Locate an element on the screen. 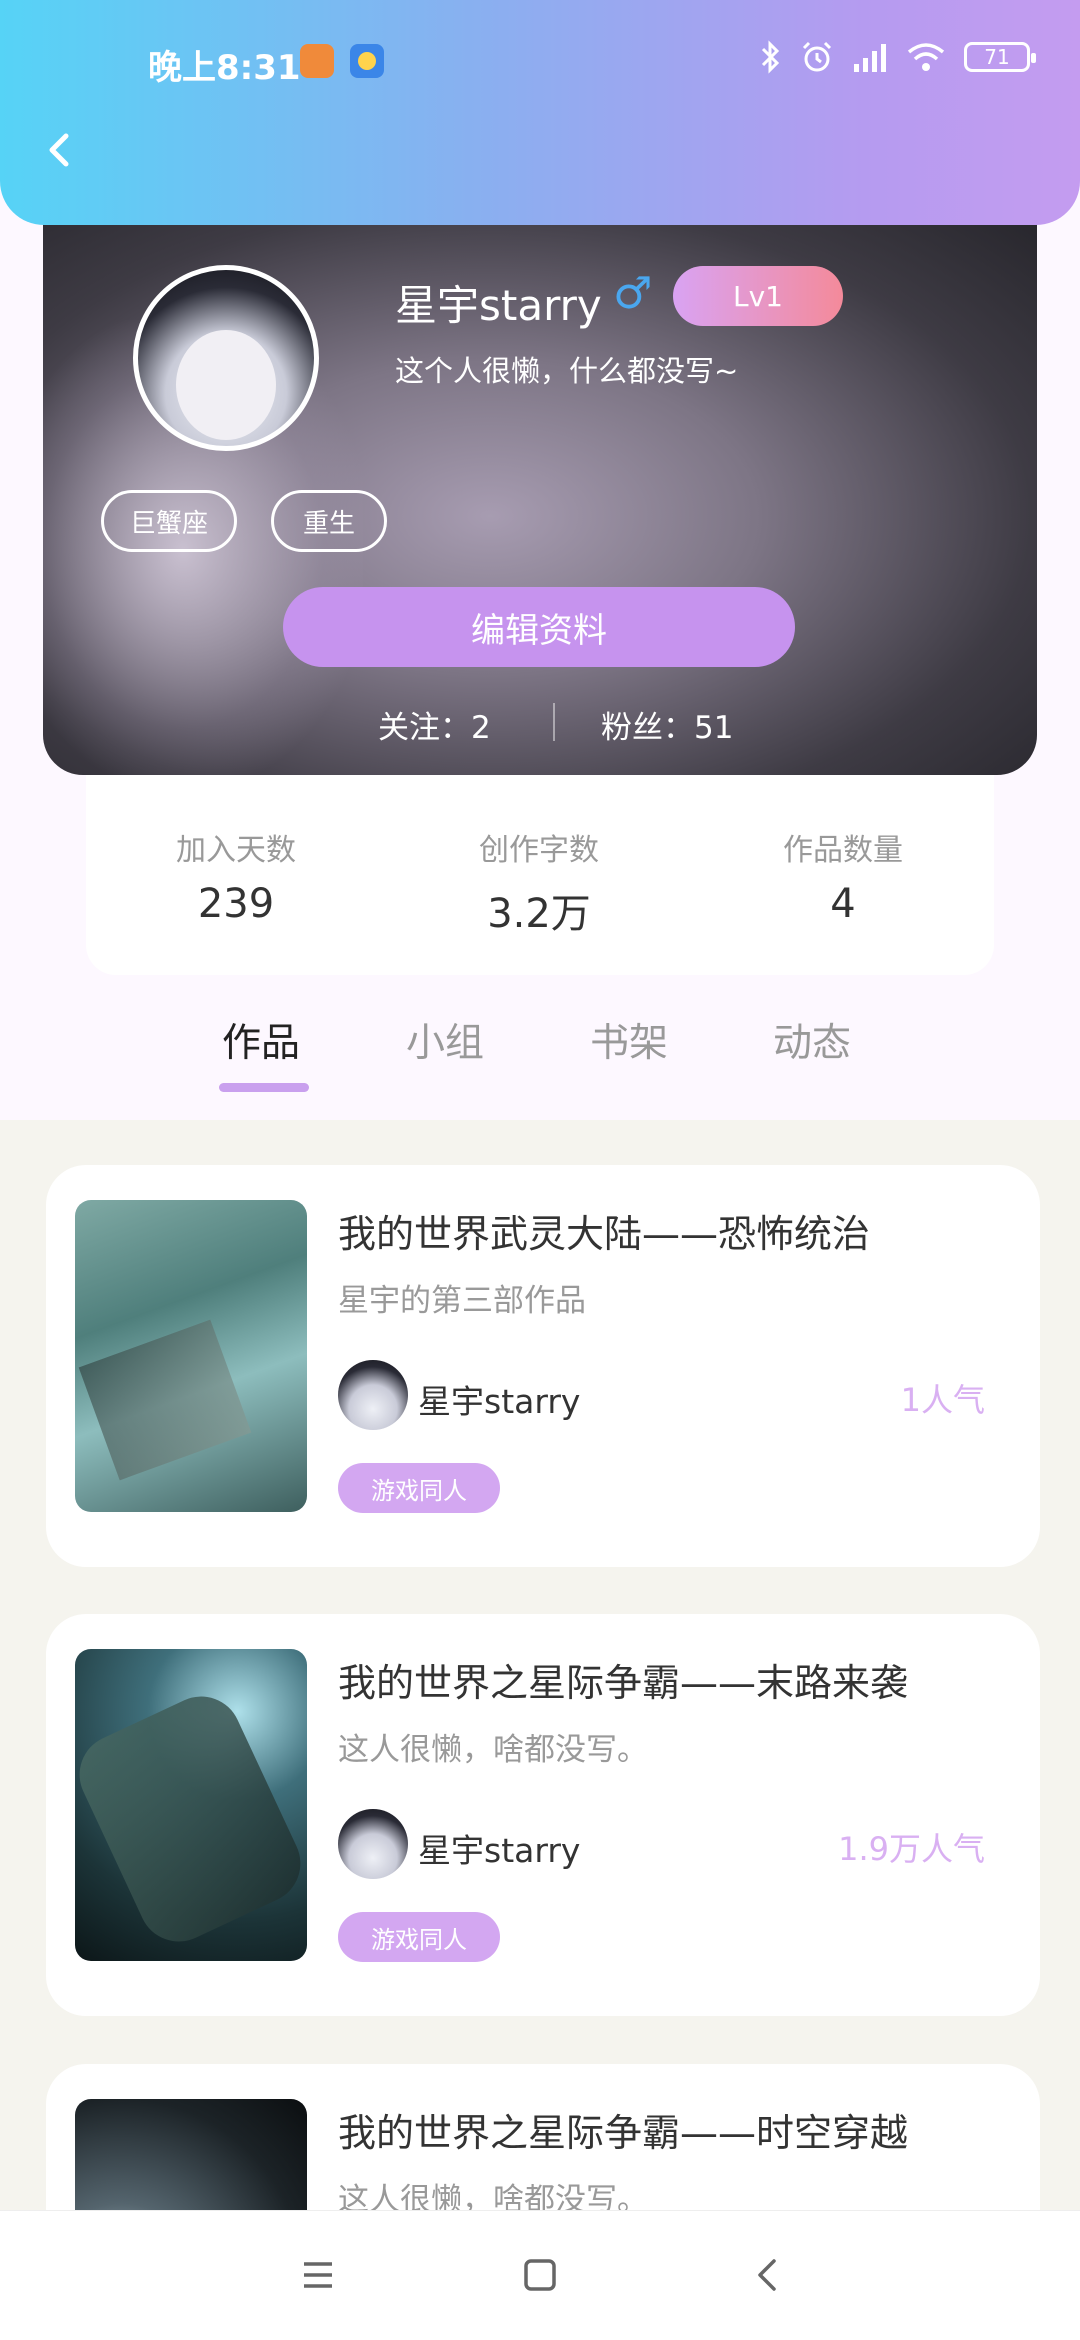 The width and height of the screenshot is (1080, 2340). user-name: 星宇starry is located at coordinates (498, 305).